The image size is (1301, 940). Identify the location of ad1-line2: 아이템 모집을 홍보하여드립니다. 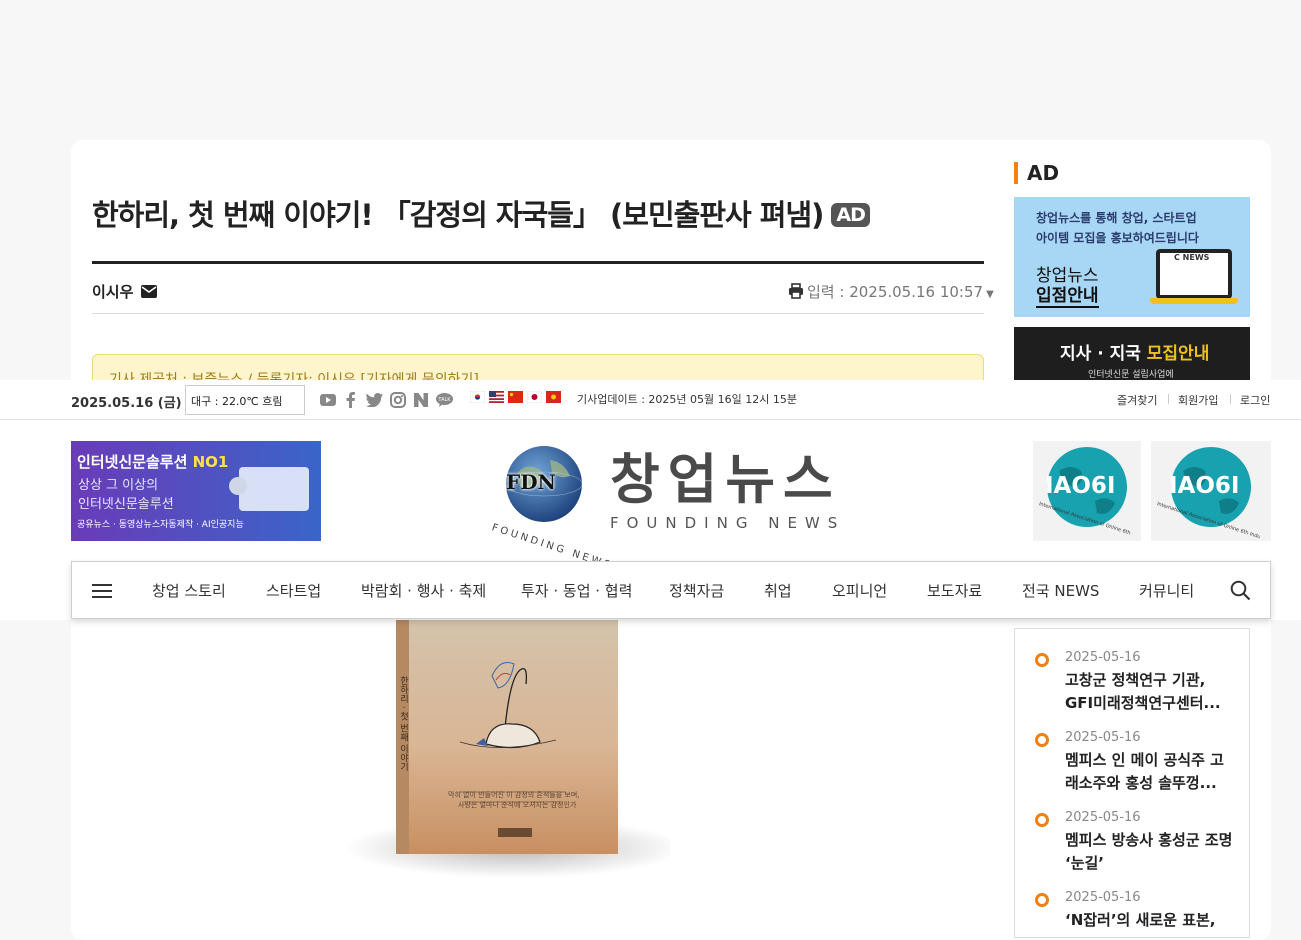
(1117, 238).